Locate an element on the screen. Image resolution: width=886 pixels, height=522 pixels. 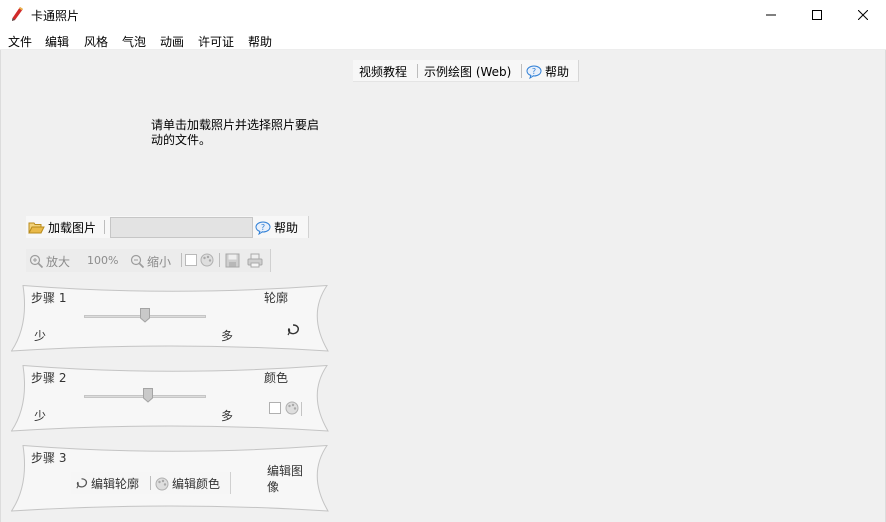
minimize-button is located at coordinates (771, 15).